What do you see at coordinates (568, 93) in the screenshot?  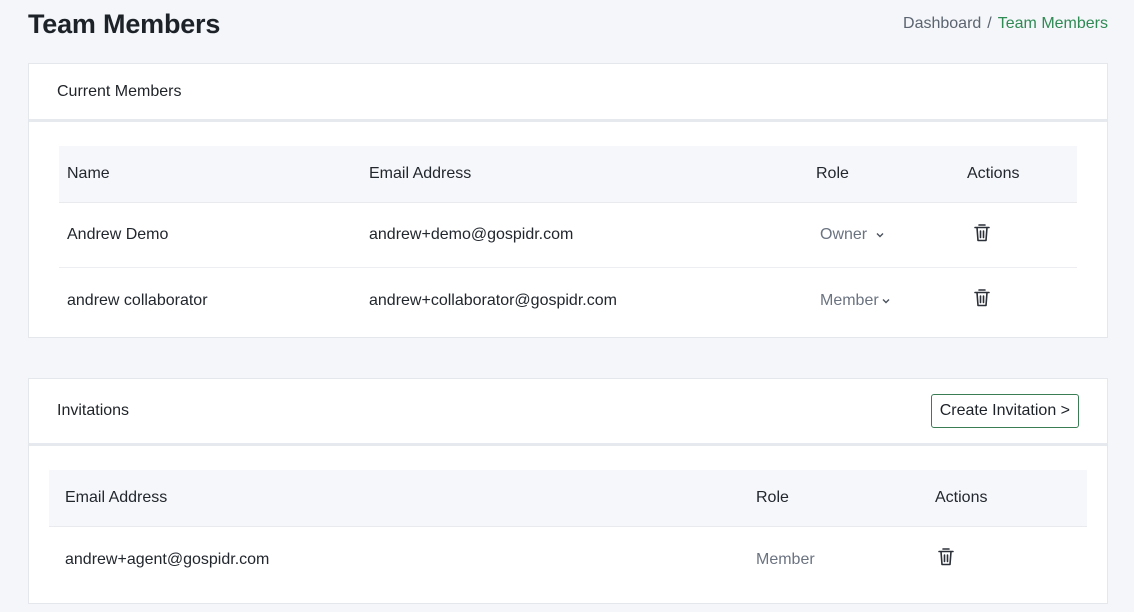 I see `current-members-header: Current Members` at bounding box center [568, 93].